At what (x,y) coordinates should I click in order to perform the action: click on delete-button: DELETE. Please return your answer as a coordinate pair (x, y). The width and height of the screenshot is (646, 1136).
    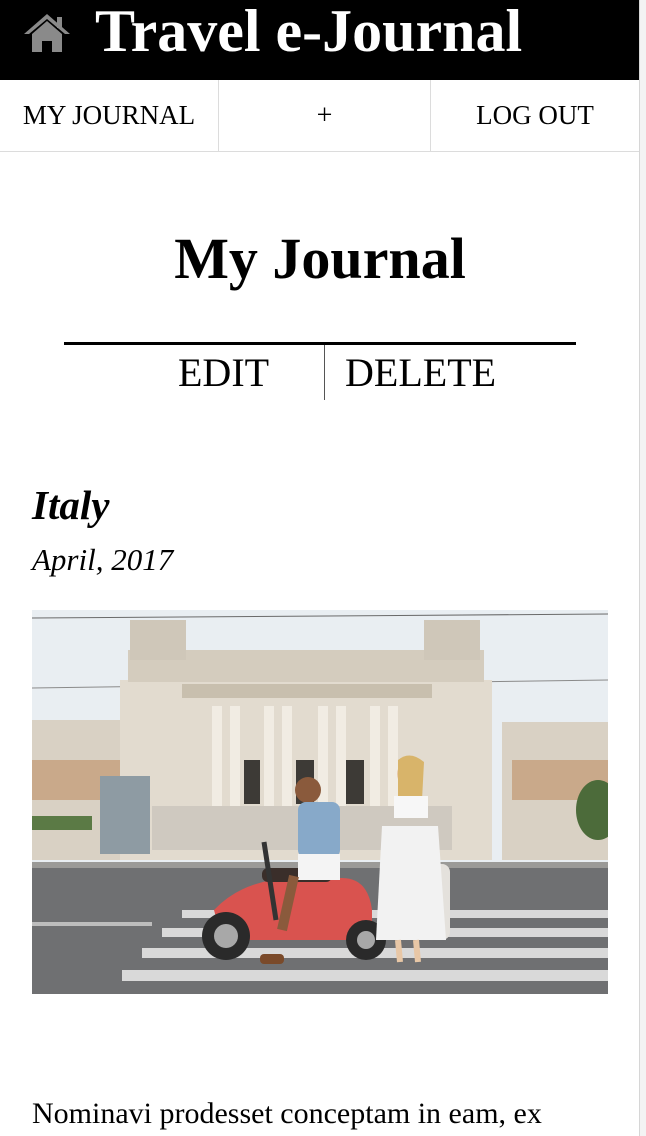
    Looking at the image, I should click on (420, 373).